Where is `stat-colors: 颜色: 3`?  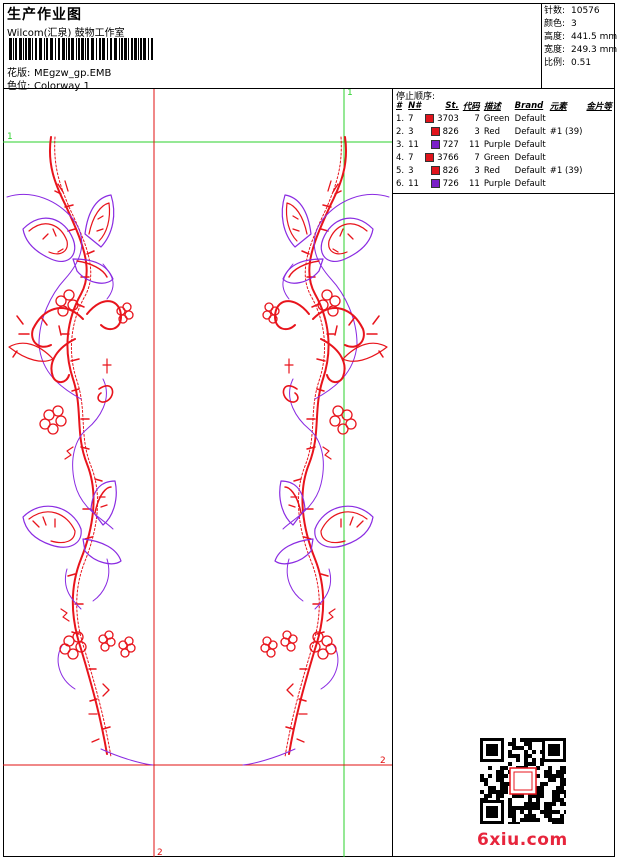
stat-colors: 颜色: 3 is located at coordinates (560, 24).